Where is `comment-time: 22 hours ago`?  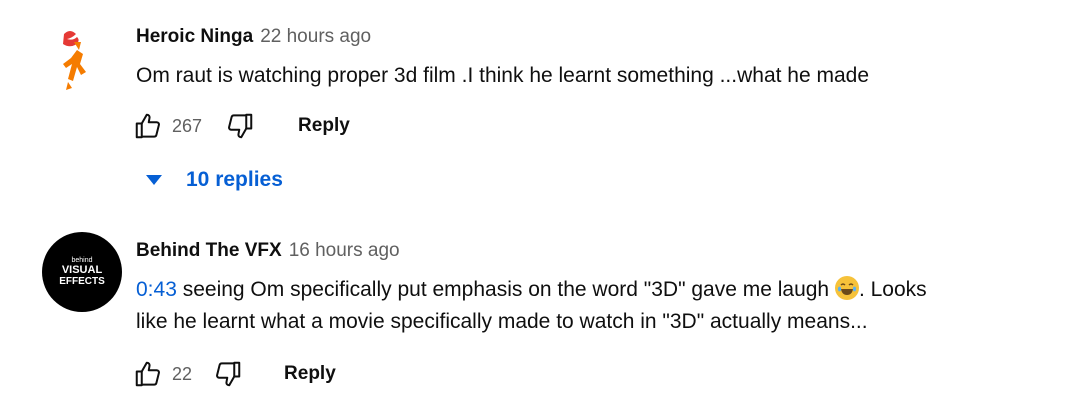
comment-time: 22 hours ago is located at coordinates (315, 37).